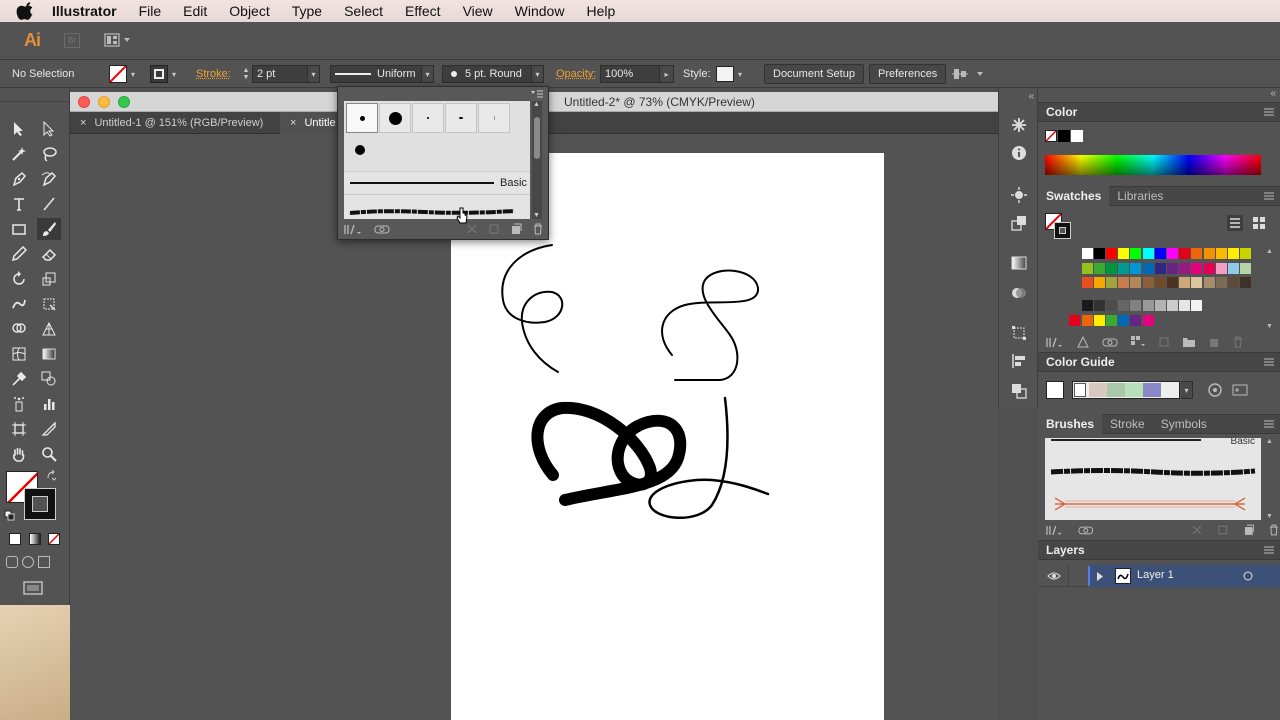 The image size is (1280, 720). Describe the element at coordinates (1110, 342) in the screenshot. I see `add-to-library-icon` at that location.